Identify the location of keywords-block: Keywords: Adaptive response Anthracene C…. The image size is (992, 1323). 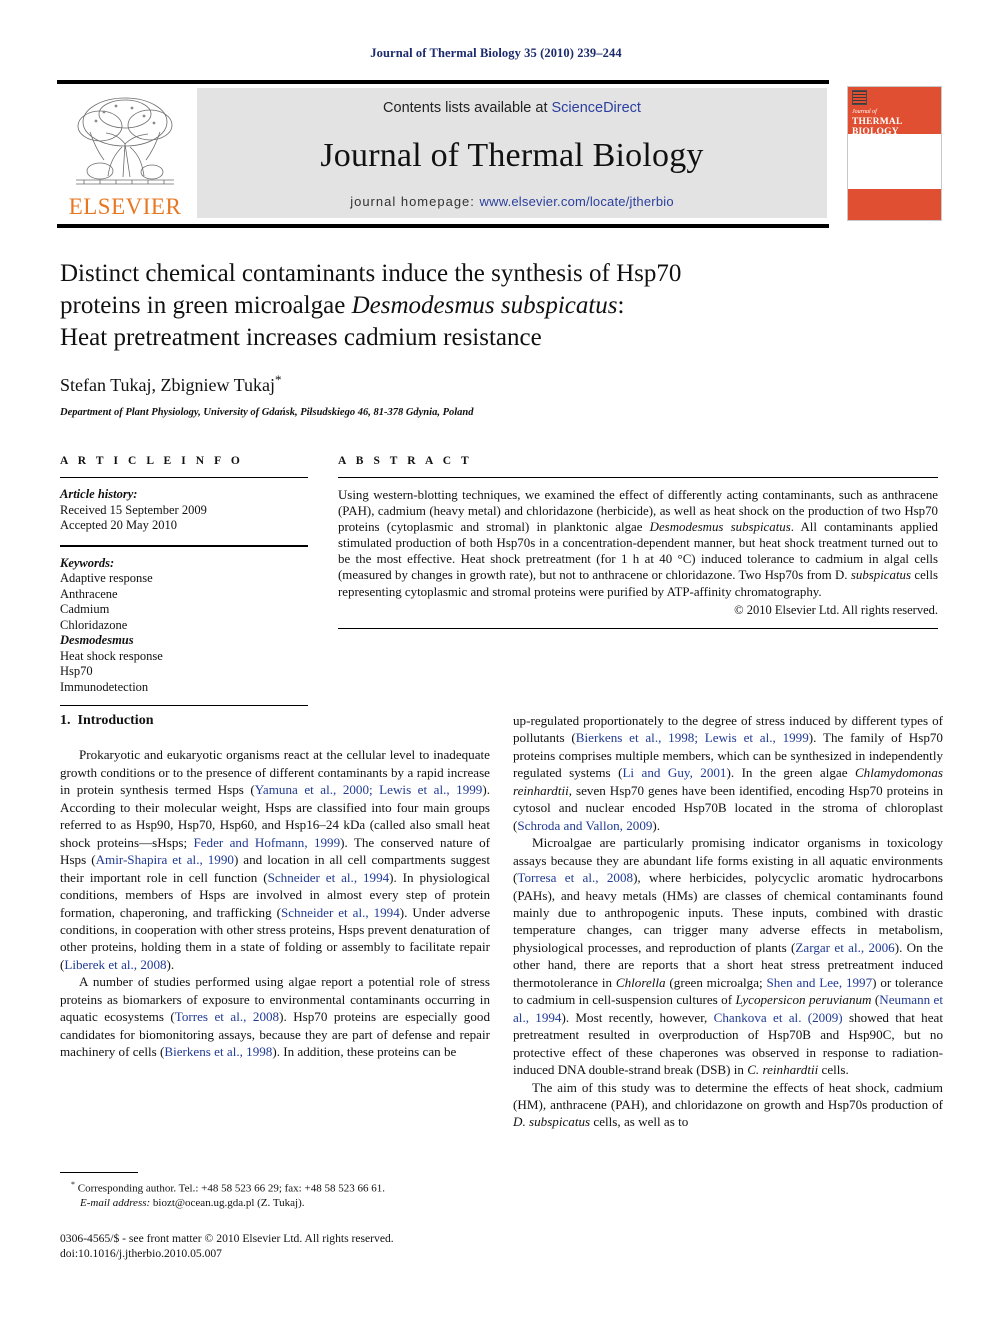
(184, 626).